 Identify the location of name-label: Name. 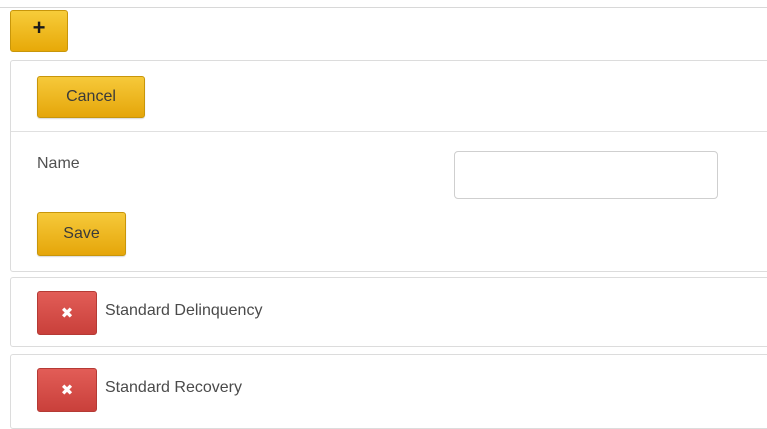
(58, 163).